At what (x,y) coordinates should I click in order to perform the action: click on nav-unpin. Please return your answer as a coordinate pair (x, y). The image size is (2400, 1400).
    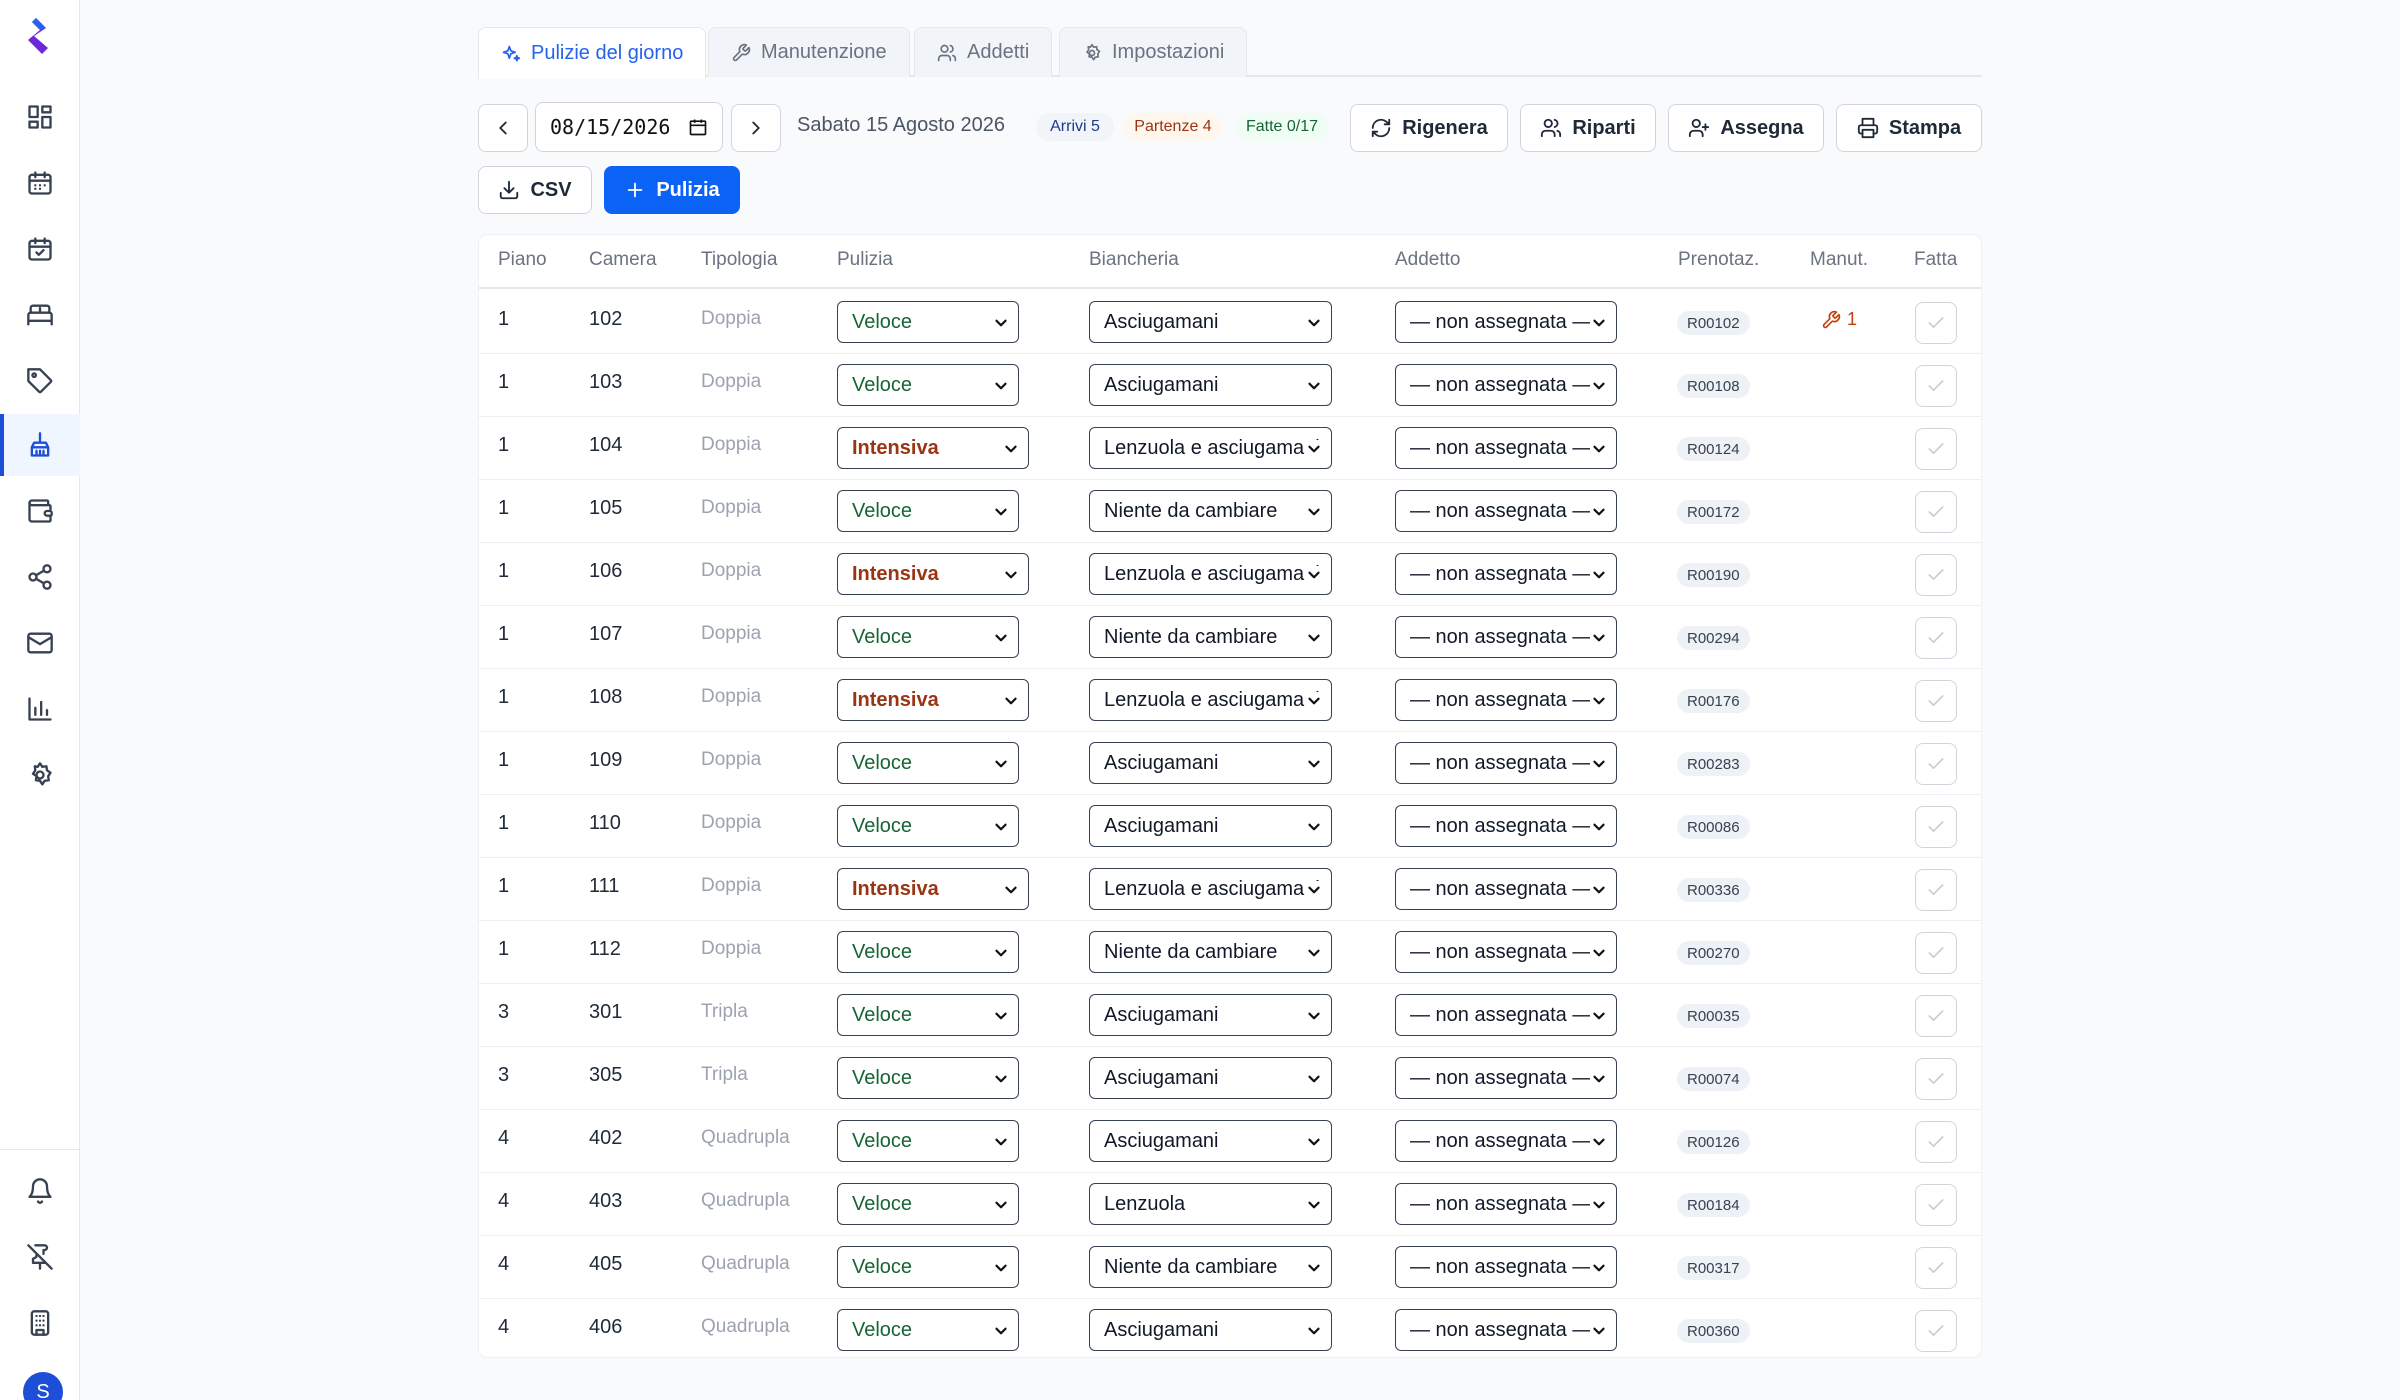
    Looking at the image, I should click on (40, 1257).